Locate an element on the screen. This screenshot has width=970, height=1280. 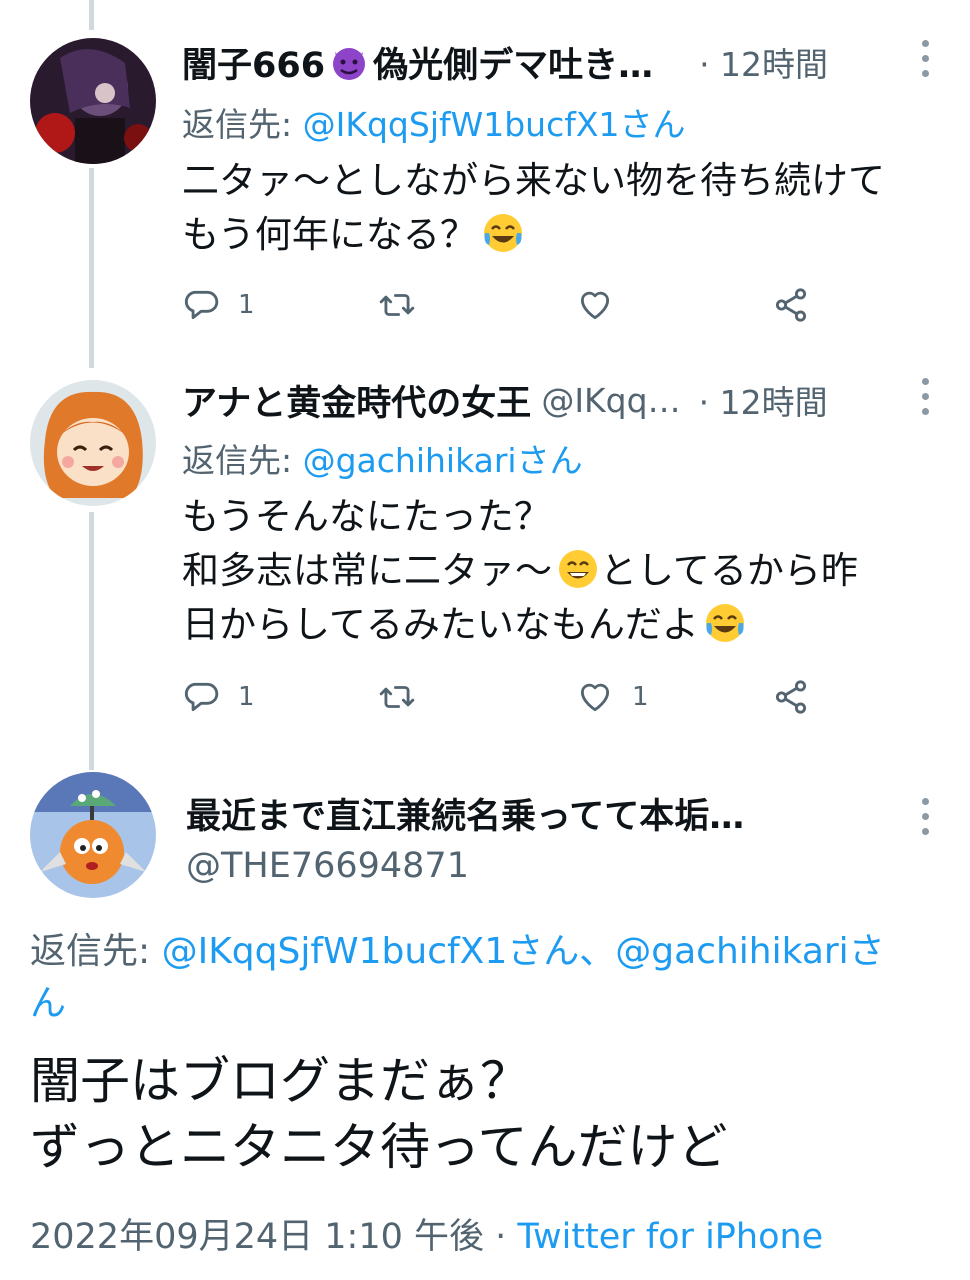
reply-to: 返信先: @gachihikariさん is located at coordinates (382, 458).